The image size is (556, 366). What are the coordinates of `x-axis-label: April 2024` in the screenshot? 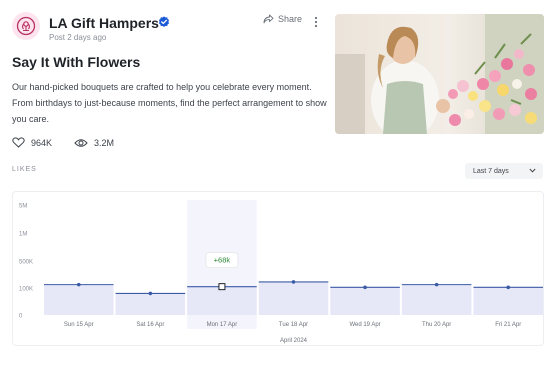 It's located at (294, 341).